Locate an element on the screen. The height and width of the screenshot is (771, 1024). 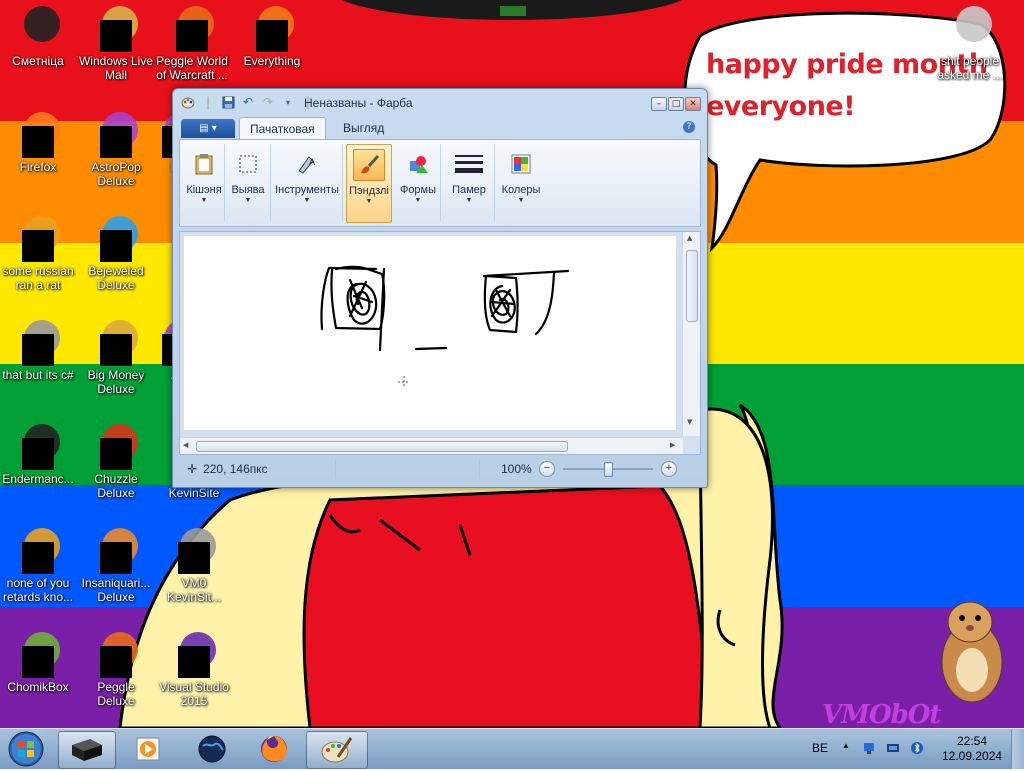
show-hidden-icons-button: ▲ is located at coordinates (846, 745).